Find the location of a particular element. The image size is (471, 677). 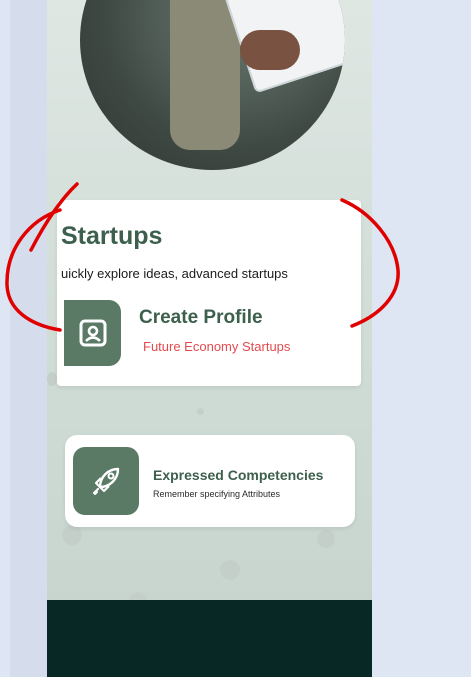

create-profile-title: Create Profile is located at coordinates (201, 318).